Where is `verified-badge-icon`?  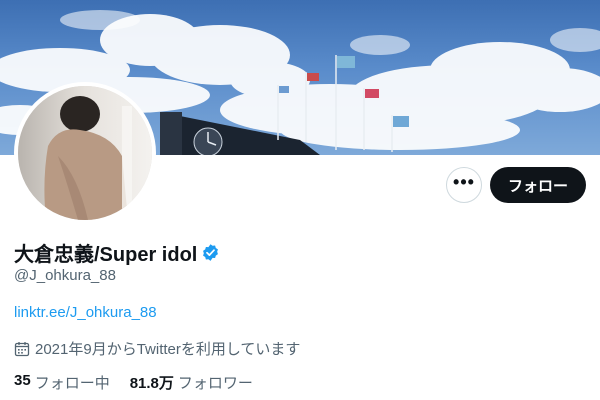
verified-badge-icon is located at coordinates (210, 252).